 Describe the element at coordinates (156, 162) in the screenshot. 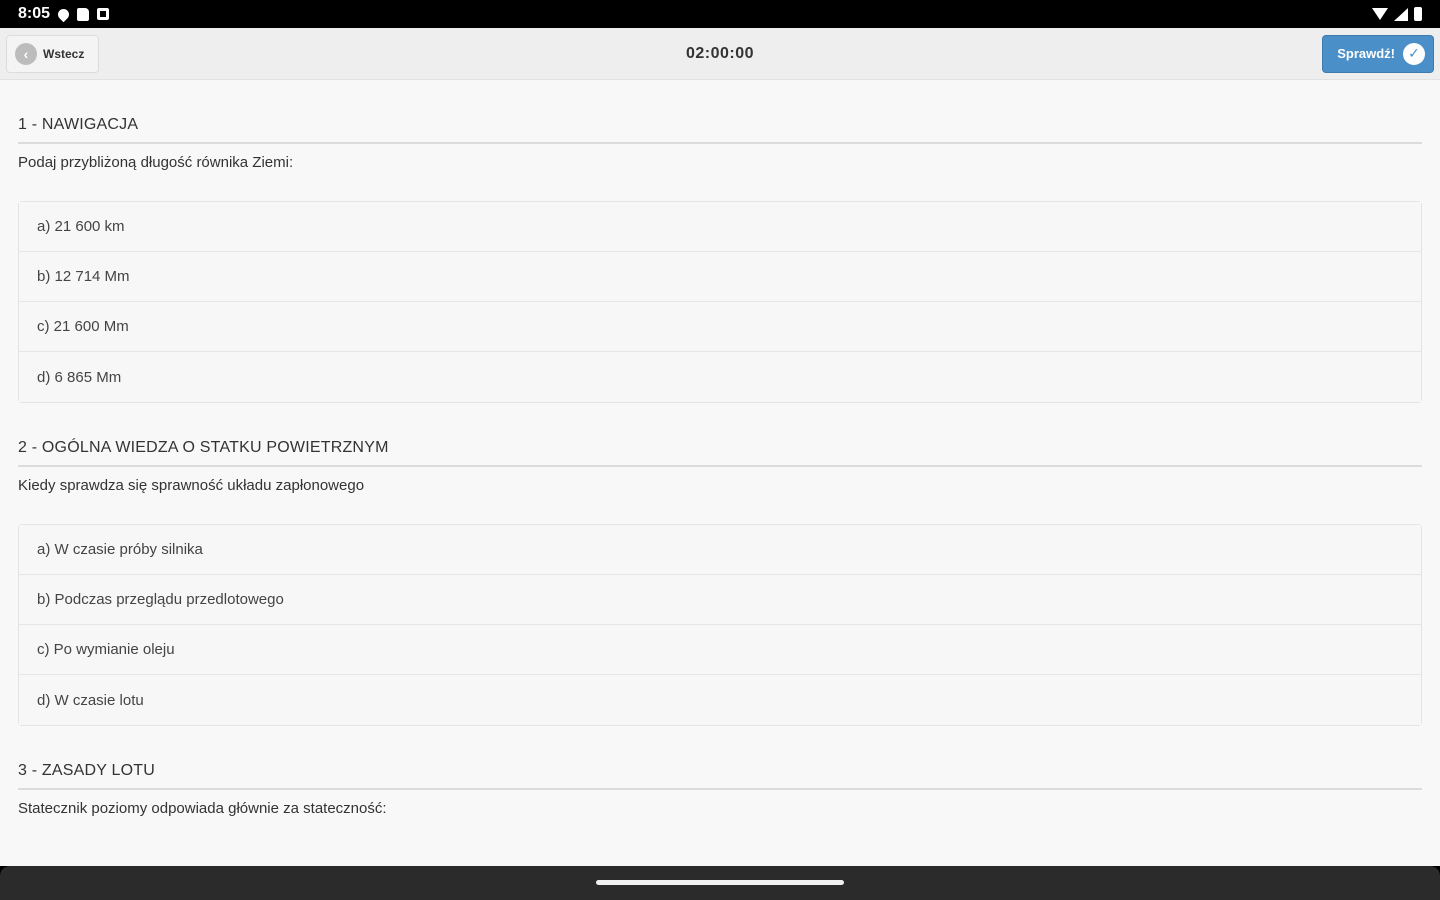

I see `question-text: Podaj przybliżoną długość równika Ziemi:` at that location.